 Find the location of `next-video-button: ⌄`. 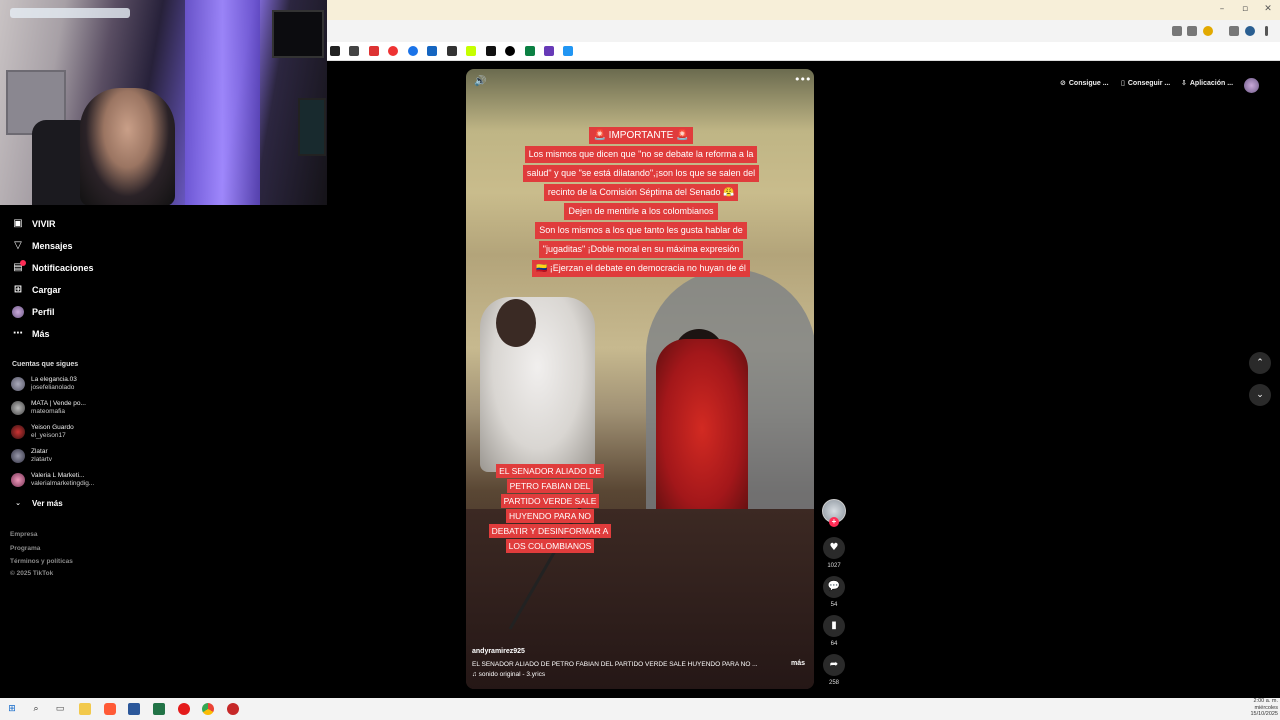

next-video-button: ⌄ is located at coordinates (1260, 395).